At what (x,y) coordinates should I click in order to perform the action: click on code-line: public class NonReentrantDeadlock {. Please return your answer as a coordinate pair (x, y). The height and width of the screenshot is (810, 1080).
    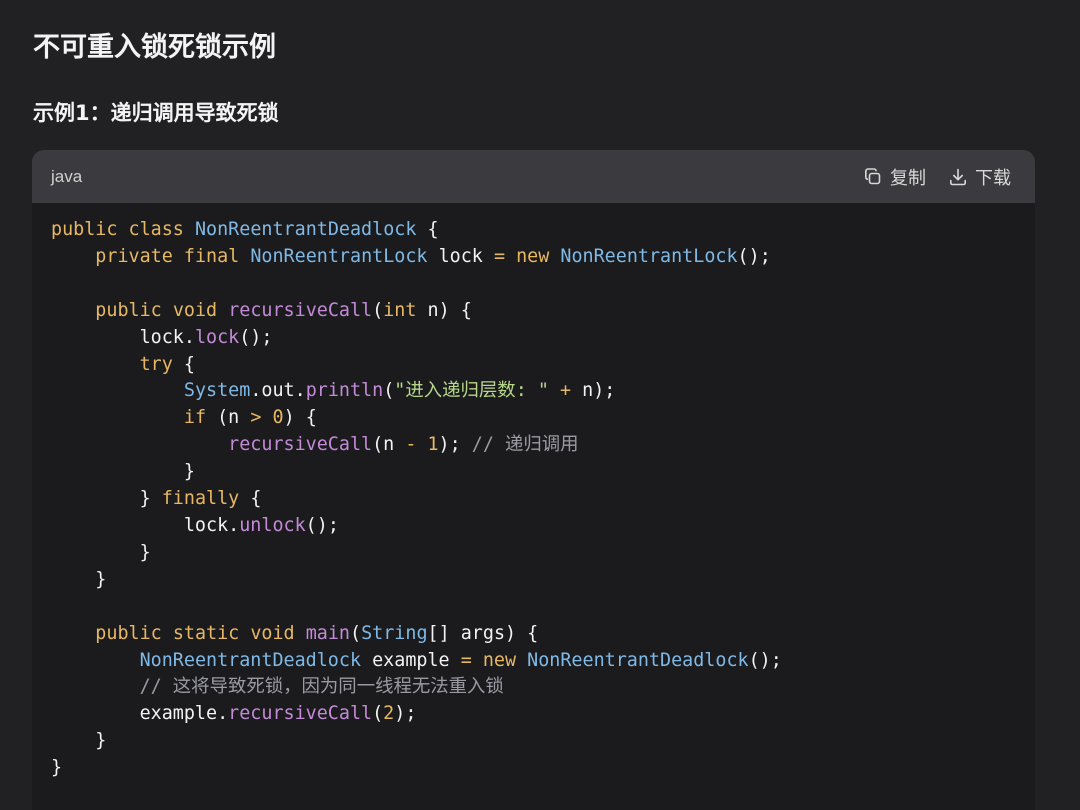
    Looking at the image, I should click on (543, 230).